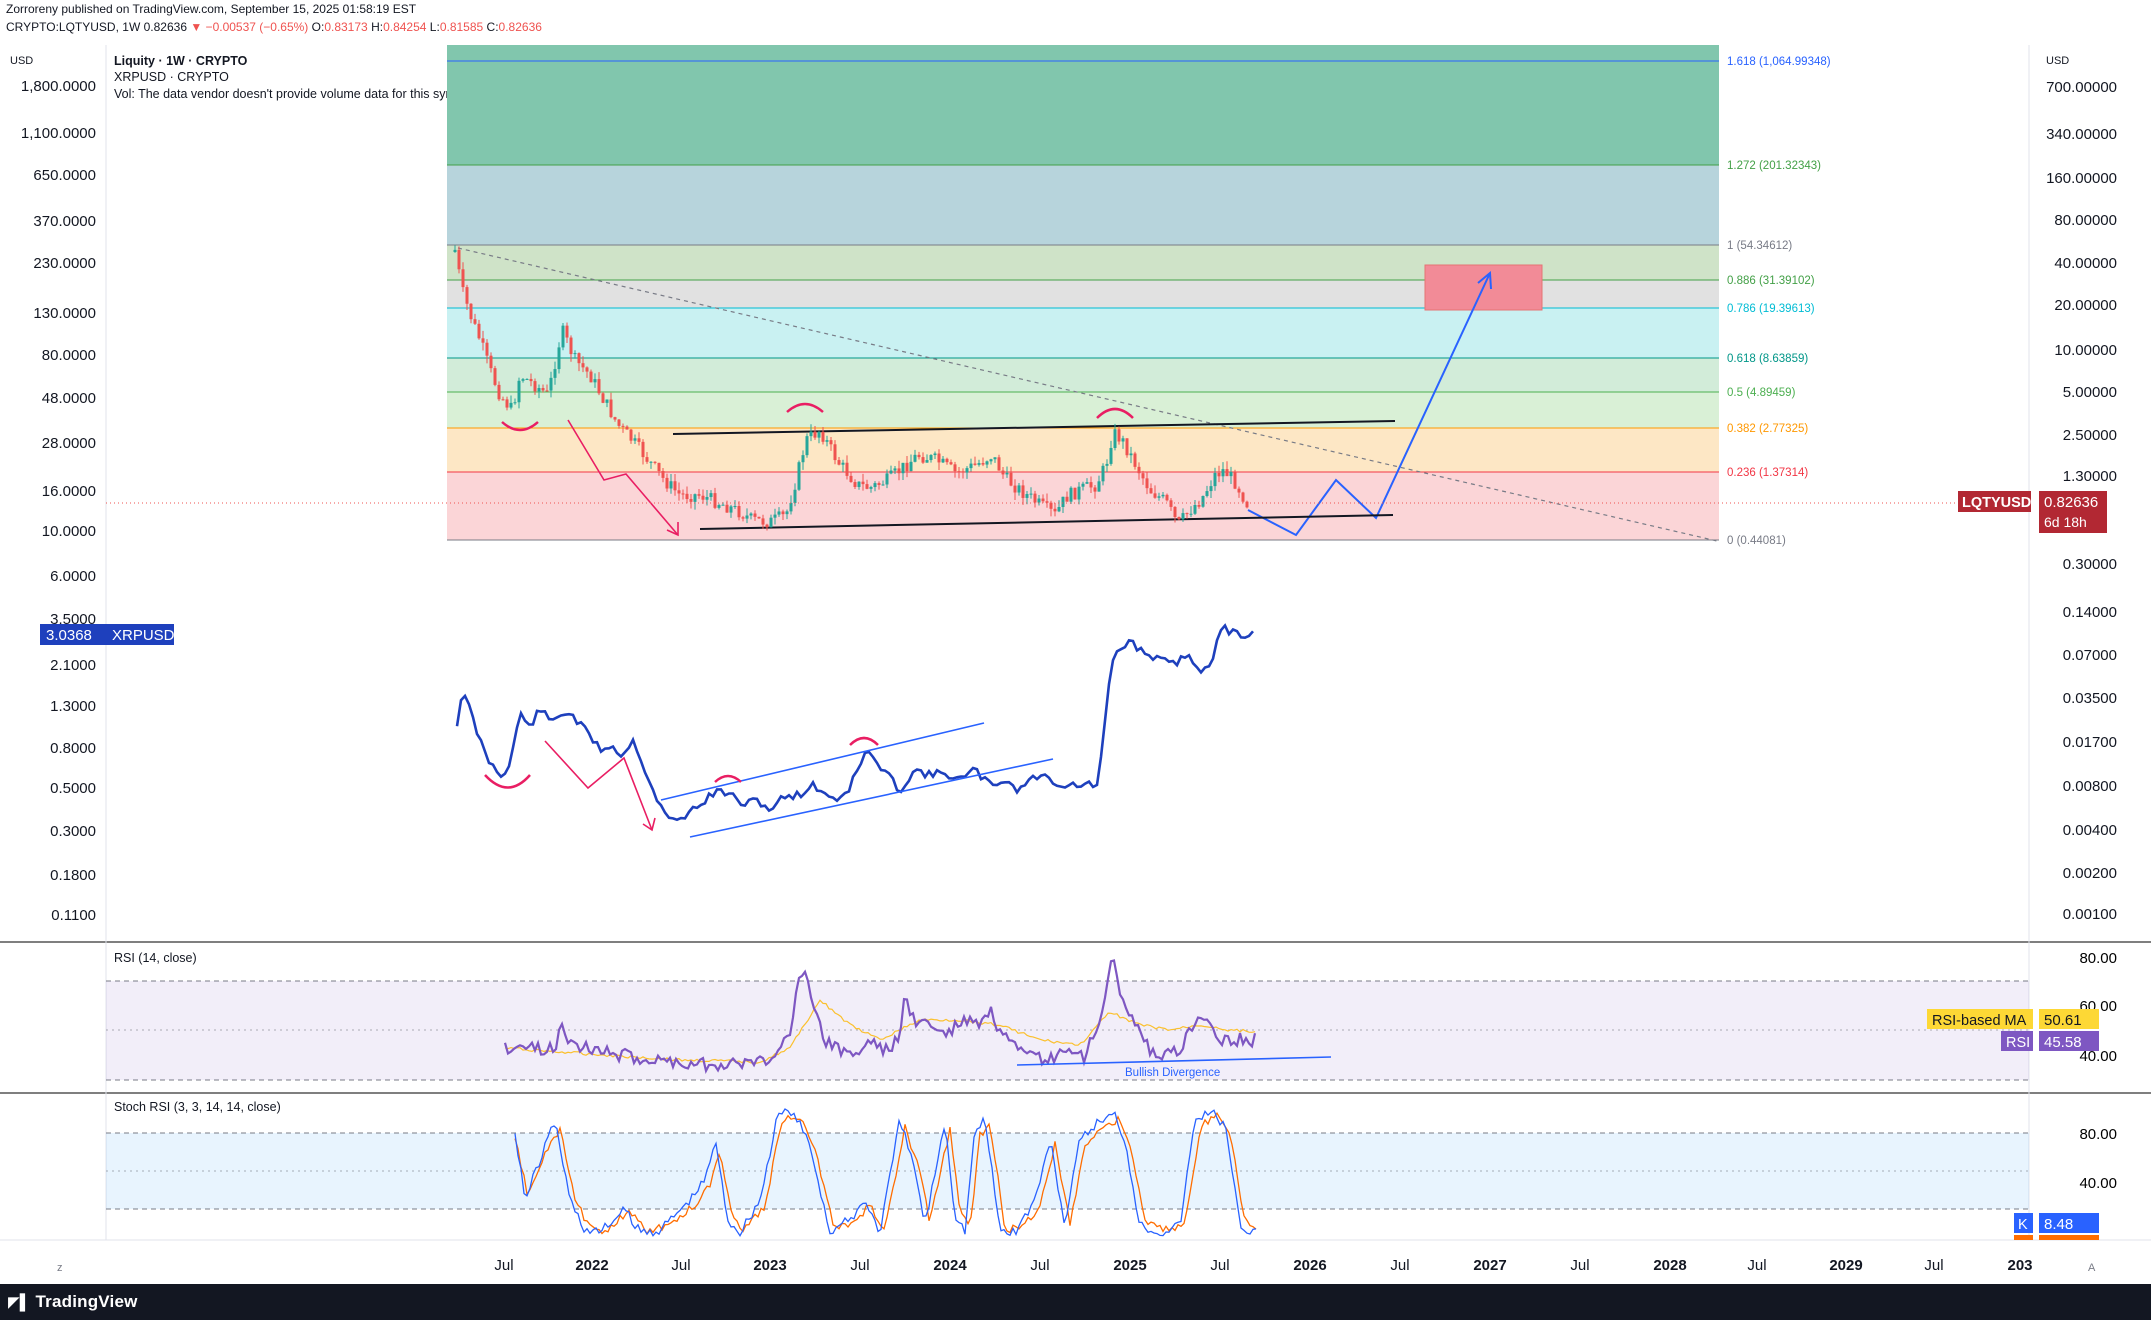  I want to click on stoch-d-tag, so click(2056, 1237).